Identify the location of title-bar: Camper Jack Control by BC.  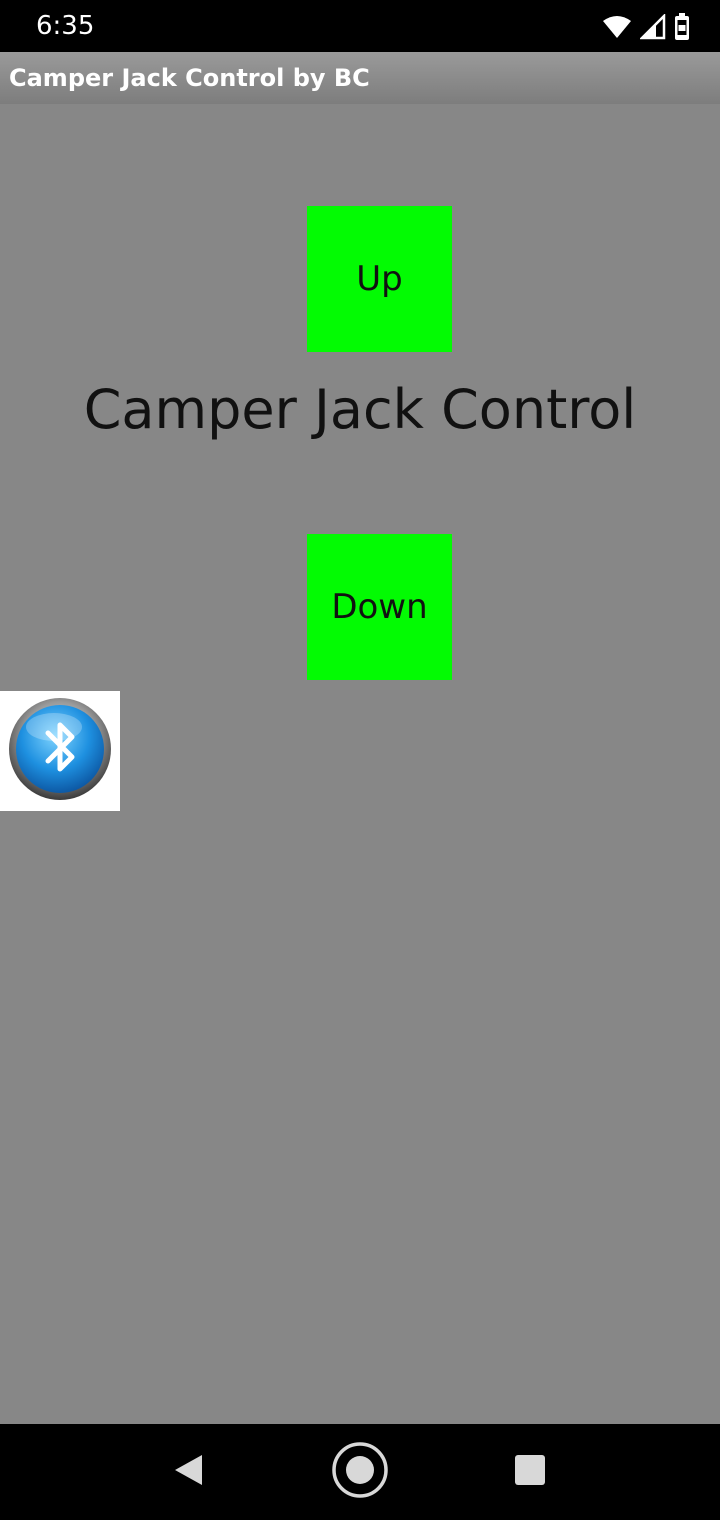
(360, 78).